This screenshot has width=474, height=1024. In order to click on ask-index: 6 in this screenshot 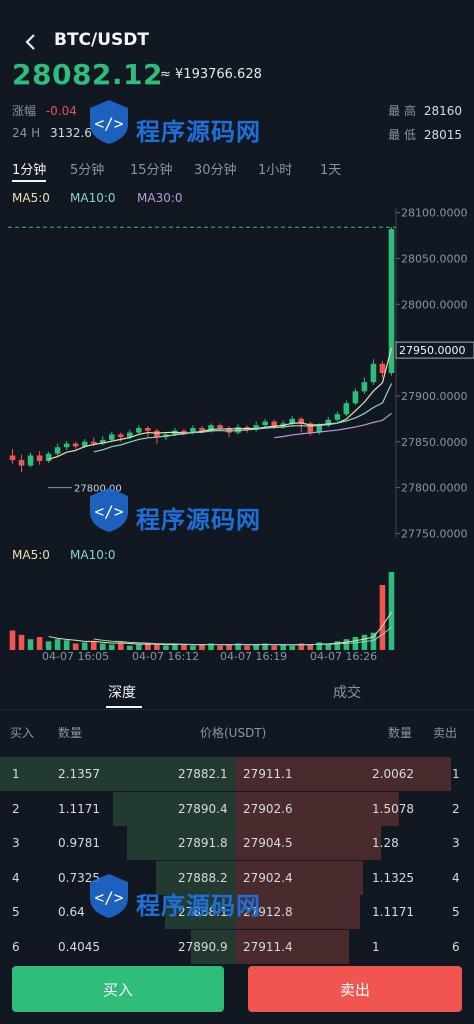, I will do `click(456, 946)`.